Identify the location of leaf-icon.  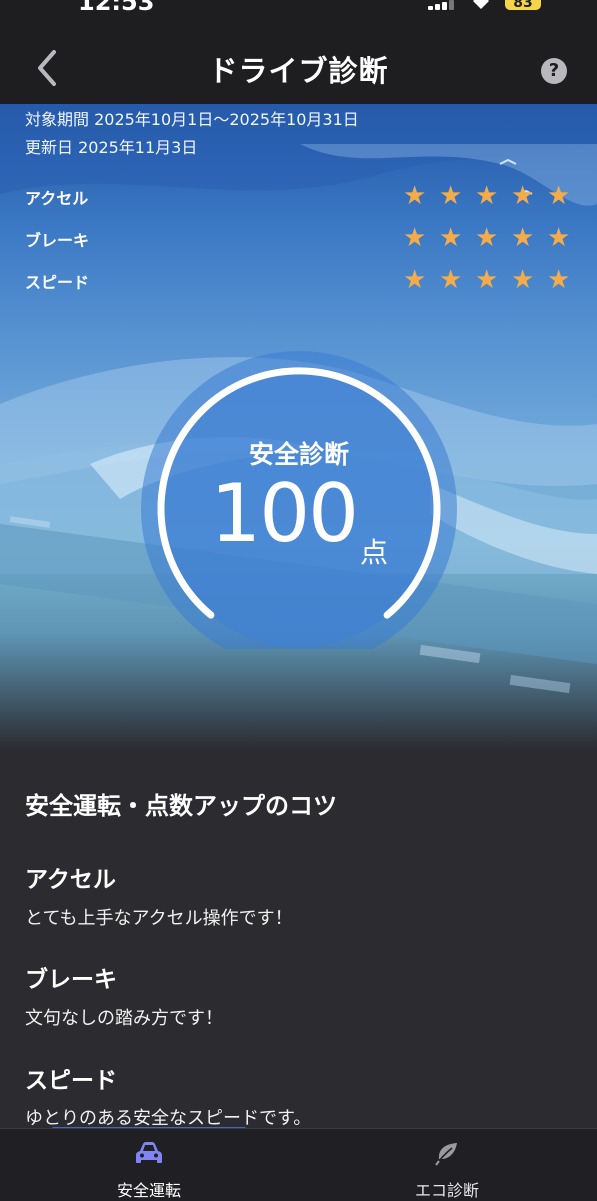
(446, 1154).